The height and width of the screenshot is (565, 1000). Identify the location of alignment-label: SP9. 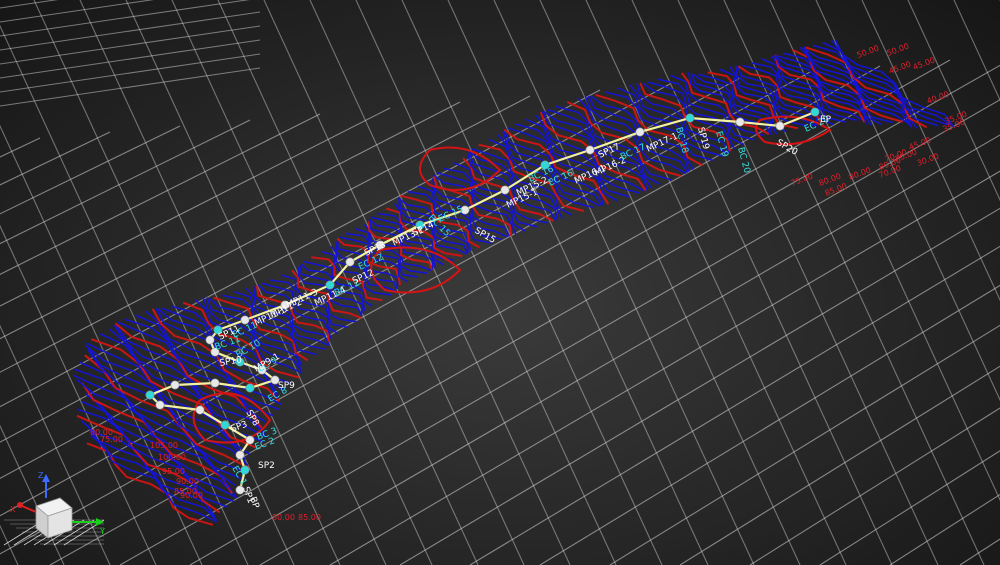
(286, 386).